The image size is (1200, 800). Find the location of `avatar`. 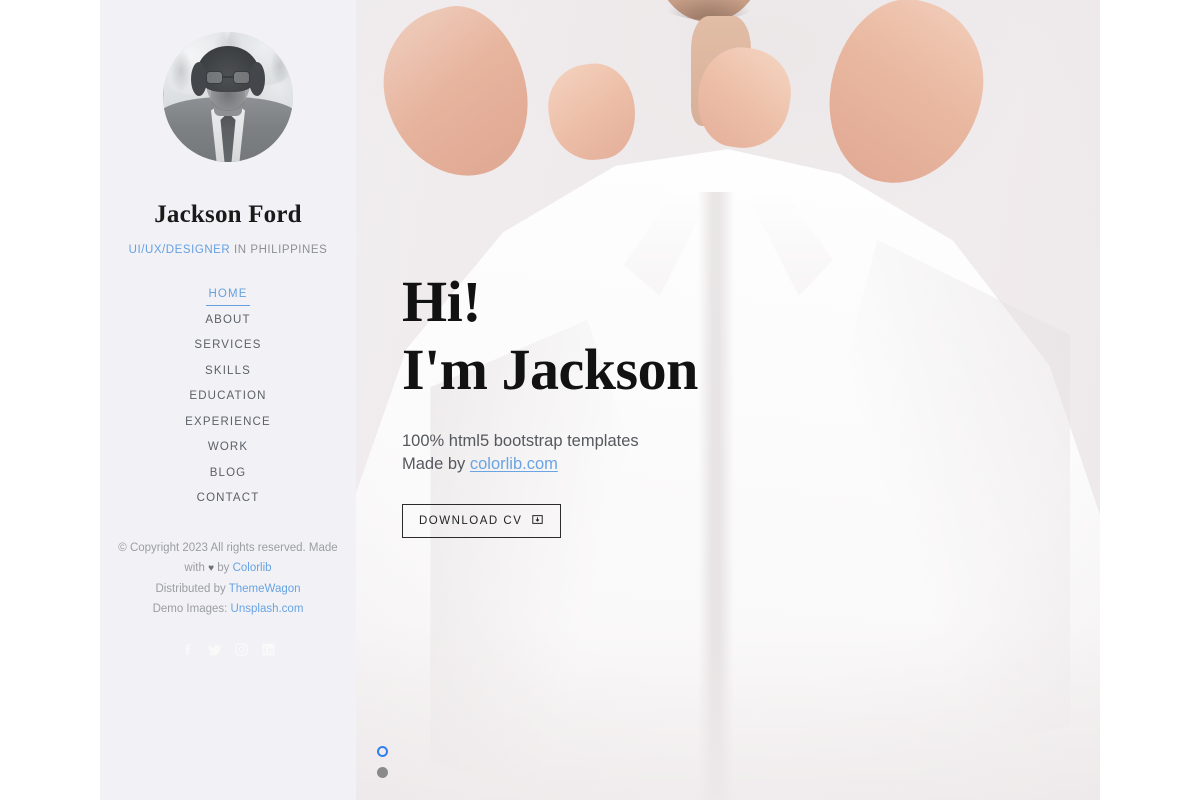

avatar is located at coordinates (228, 97).